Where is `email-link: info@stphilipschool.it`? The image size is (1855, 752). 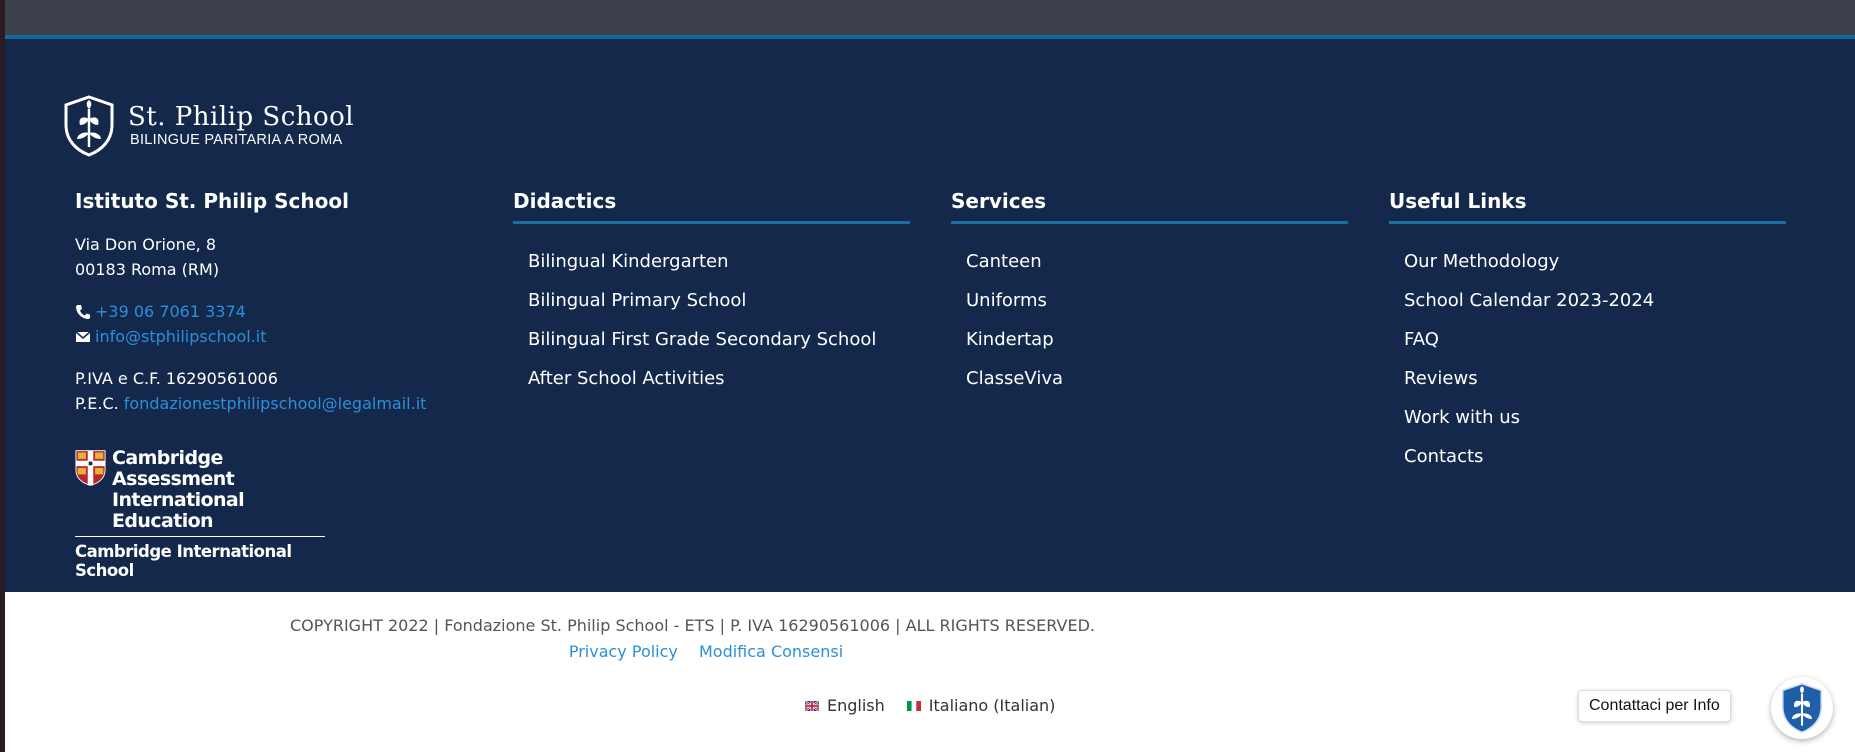 email-link: info@stphilipschool.it is located at coordinates (181, 336).